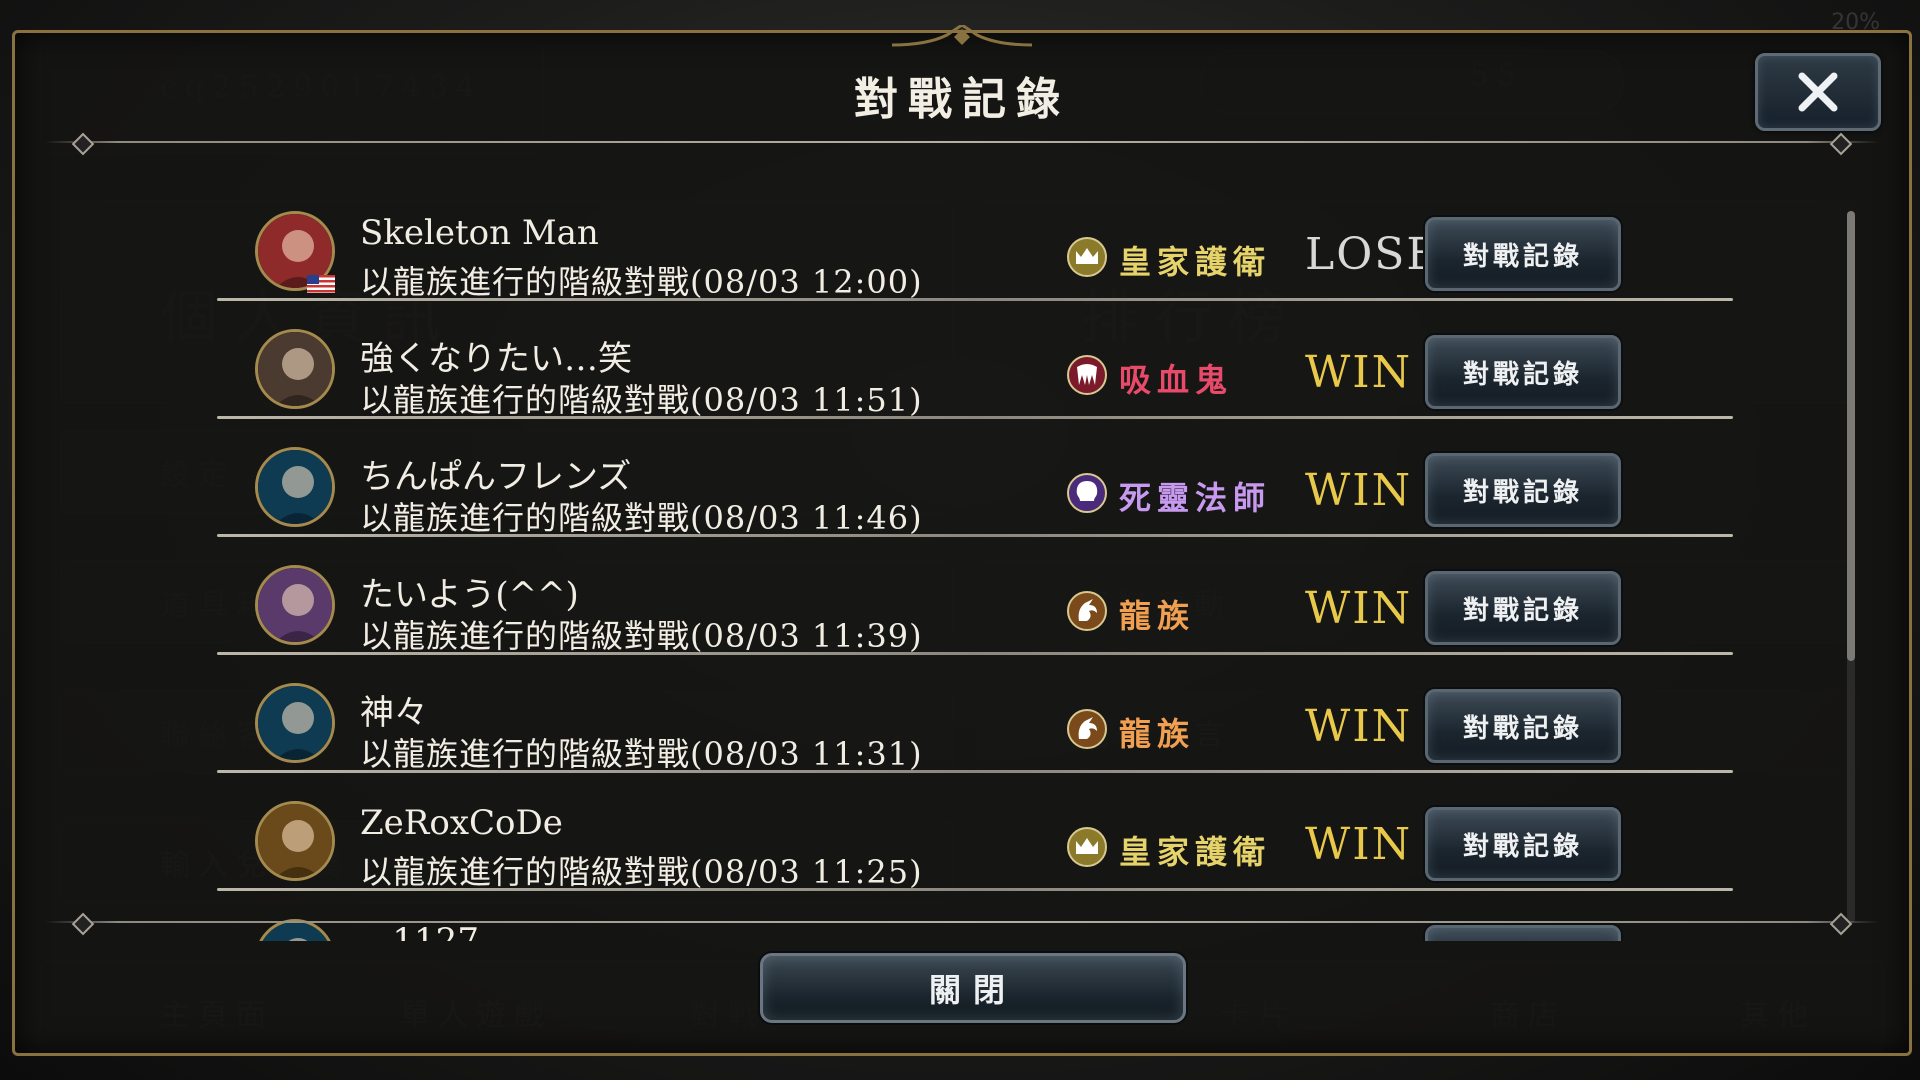 This screenshot has width=1920, height=1080. I want to click on record-row-5: 神々 以龍族進行的階級對戰(08/03 11:31) 龍族 WIN 對戰記錄, so click(975, 714).